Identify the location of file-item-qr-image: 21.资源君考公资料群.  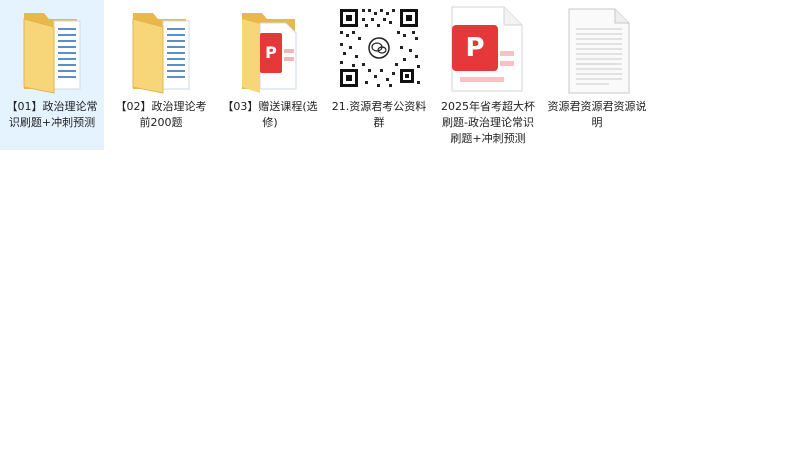
(379, 75).